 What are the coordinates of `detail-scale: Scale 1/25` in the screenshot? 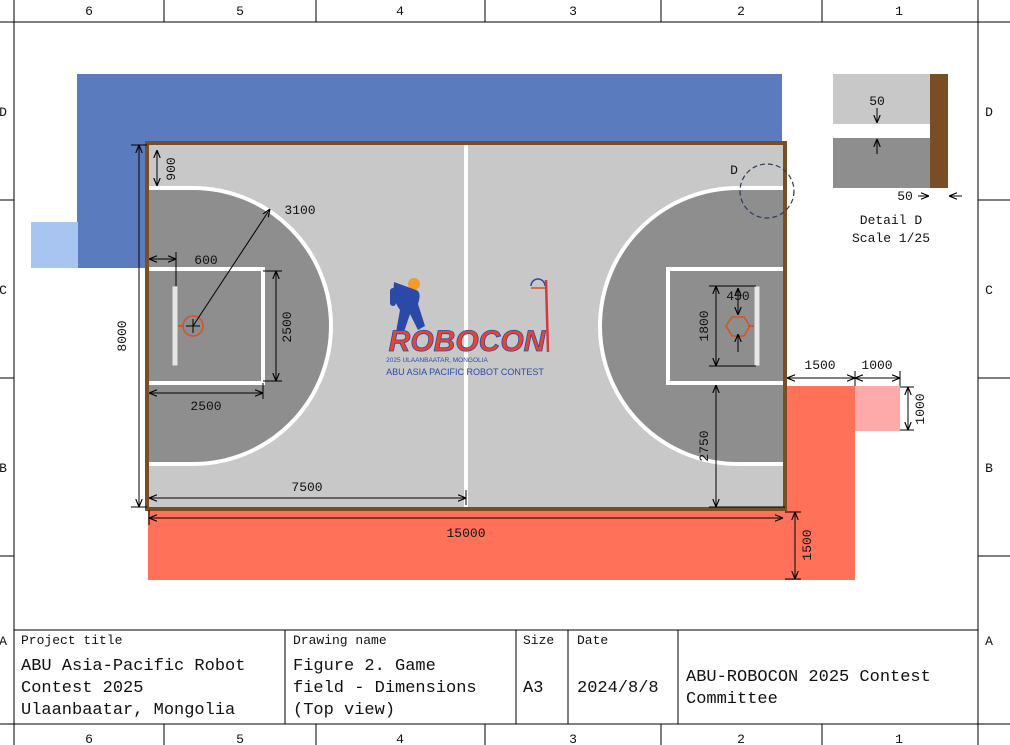 It's located at (891, 238).